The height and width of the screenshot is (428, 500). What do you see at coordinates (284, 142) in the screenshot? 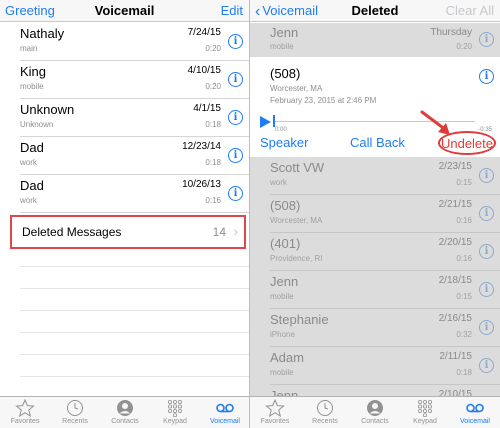
I see `speaker-button: Speaker` at bounding box center [284, 142].